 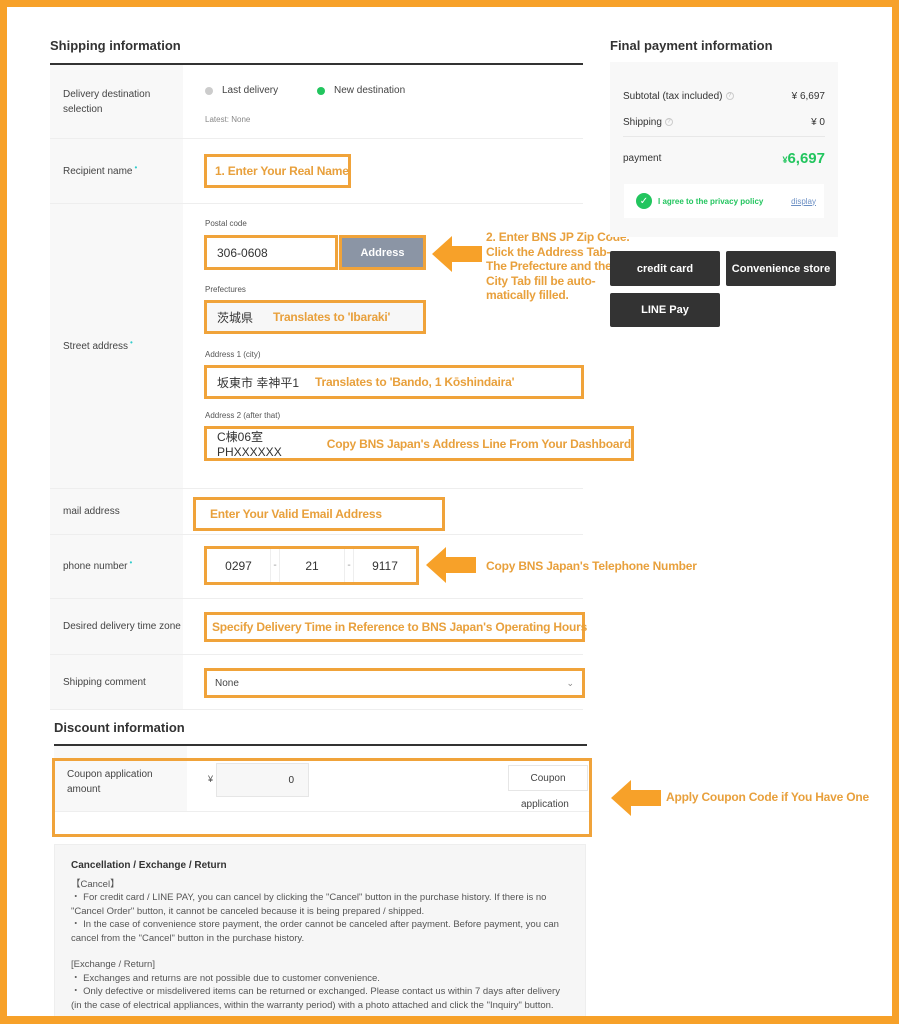 I want to click on mail-label-text: mail address, so click(x=91, y=511).